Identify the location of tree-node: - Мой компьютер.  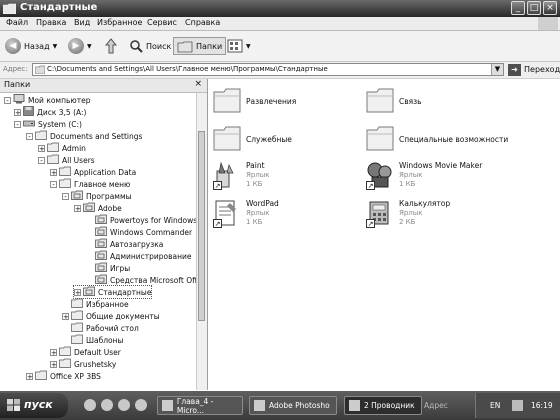
(47, 100).